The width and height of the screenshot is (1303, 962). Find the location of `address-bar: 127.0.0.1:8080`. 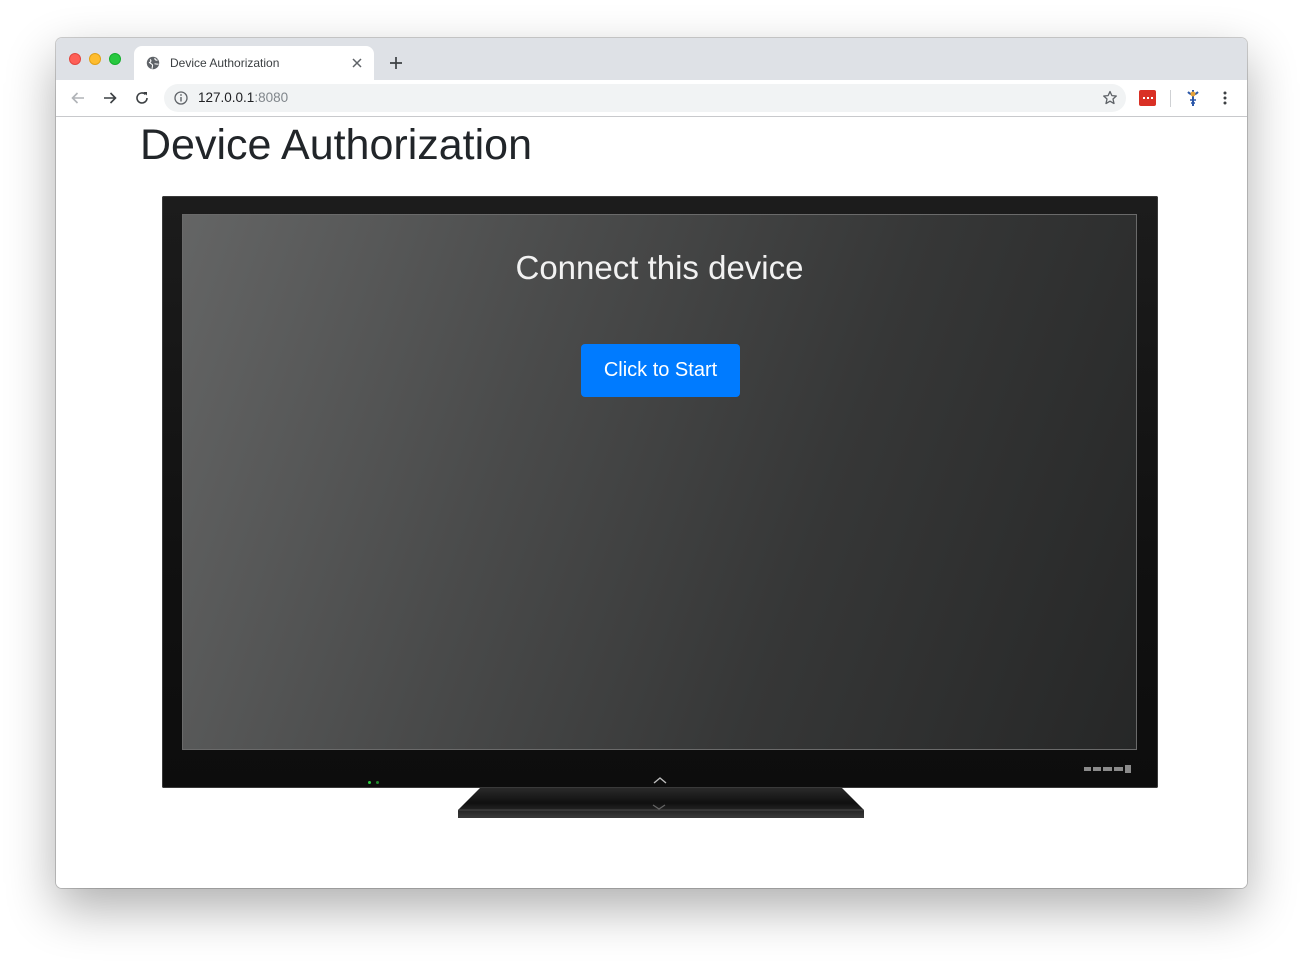

address-bar: 127.0.0.1:8080 is located at coordinates (645, 98).